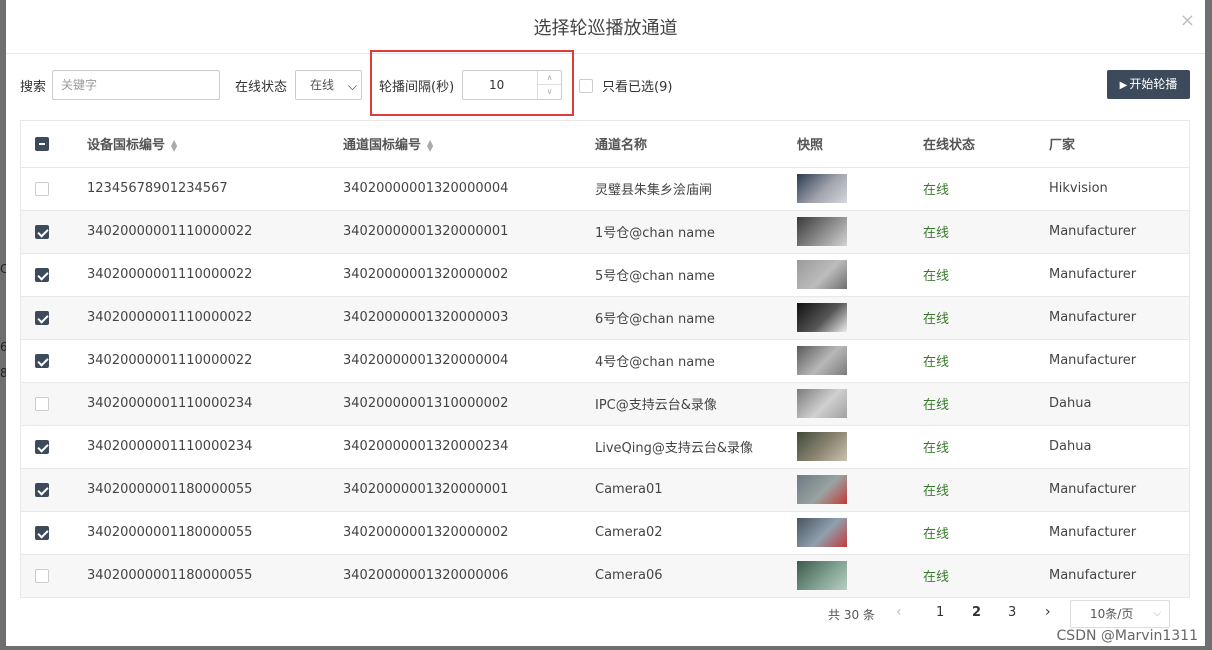 The height and width of the screenshot is (650, 1212). Describe the element at coordinates (42, 143) in the screenshot. I see `select-all-checkbox` at that location.